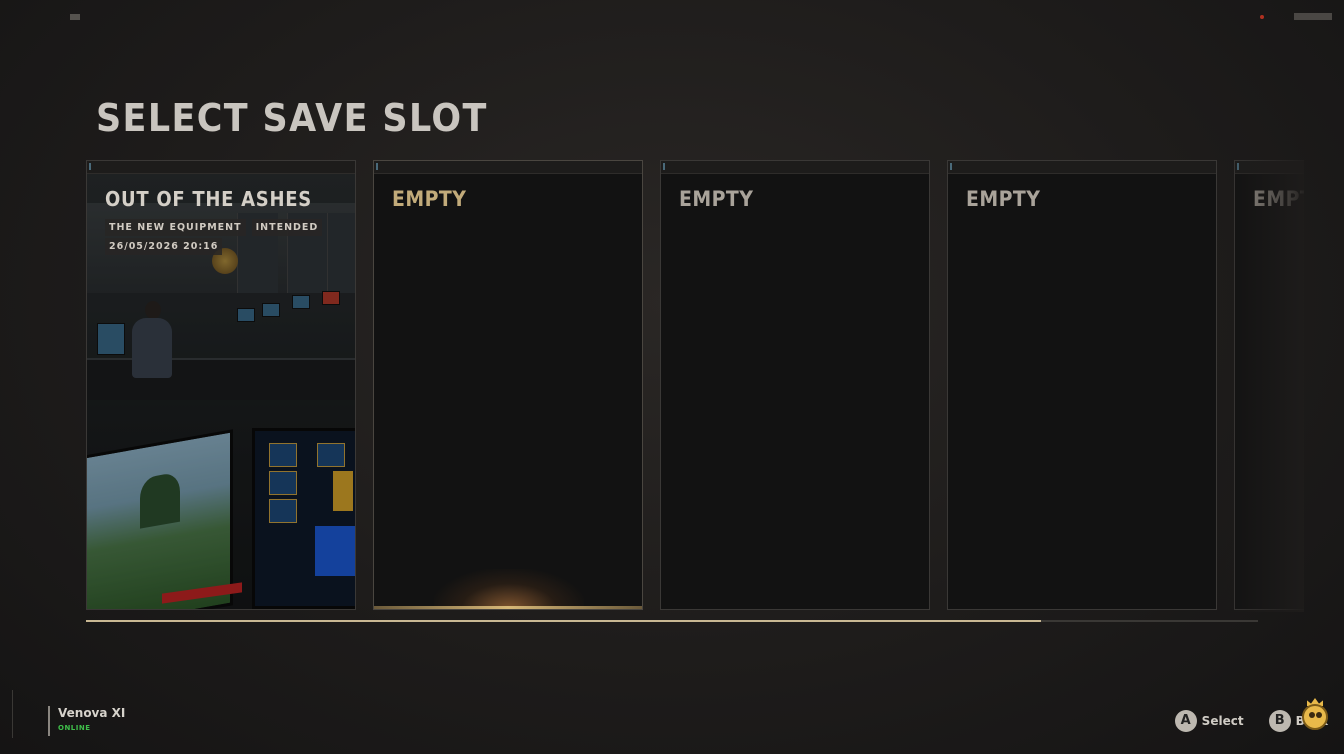 This screenshot has height=754, width=1344. What do you see at coordinates (1082, 385) in the screenshot?
I see `save-slot-4: EMPTY` at bounding box center [1082, 385].